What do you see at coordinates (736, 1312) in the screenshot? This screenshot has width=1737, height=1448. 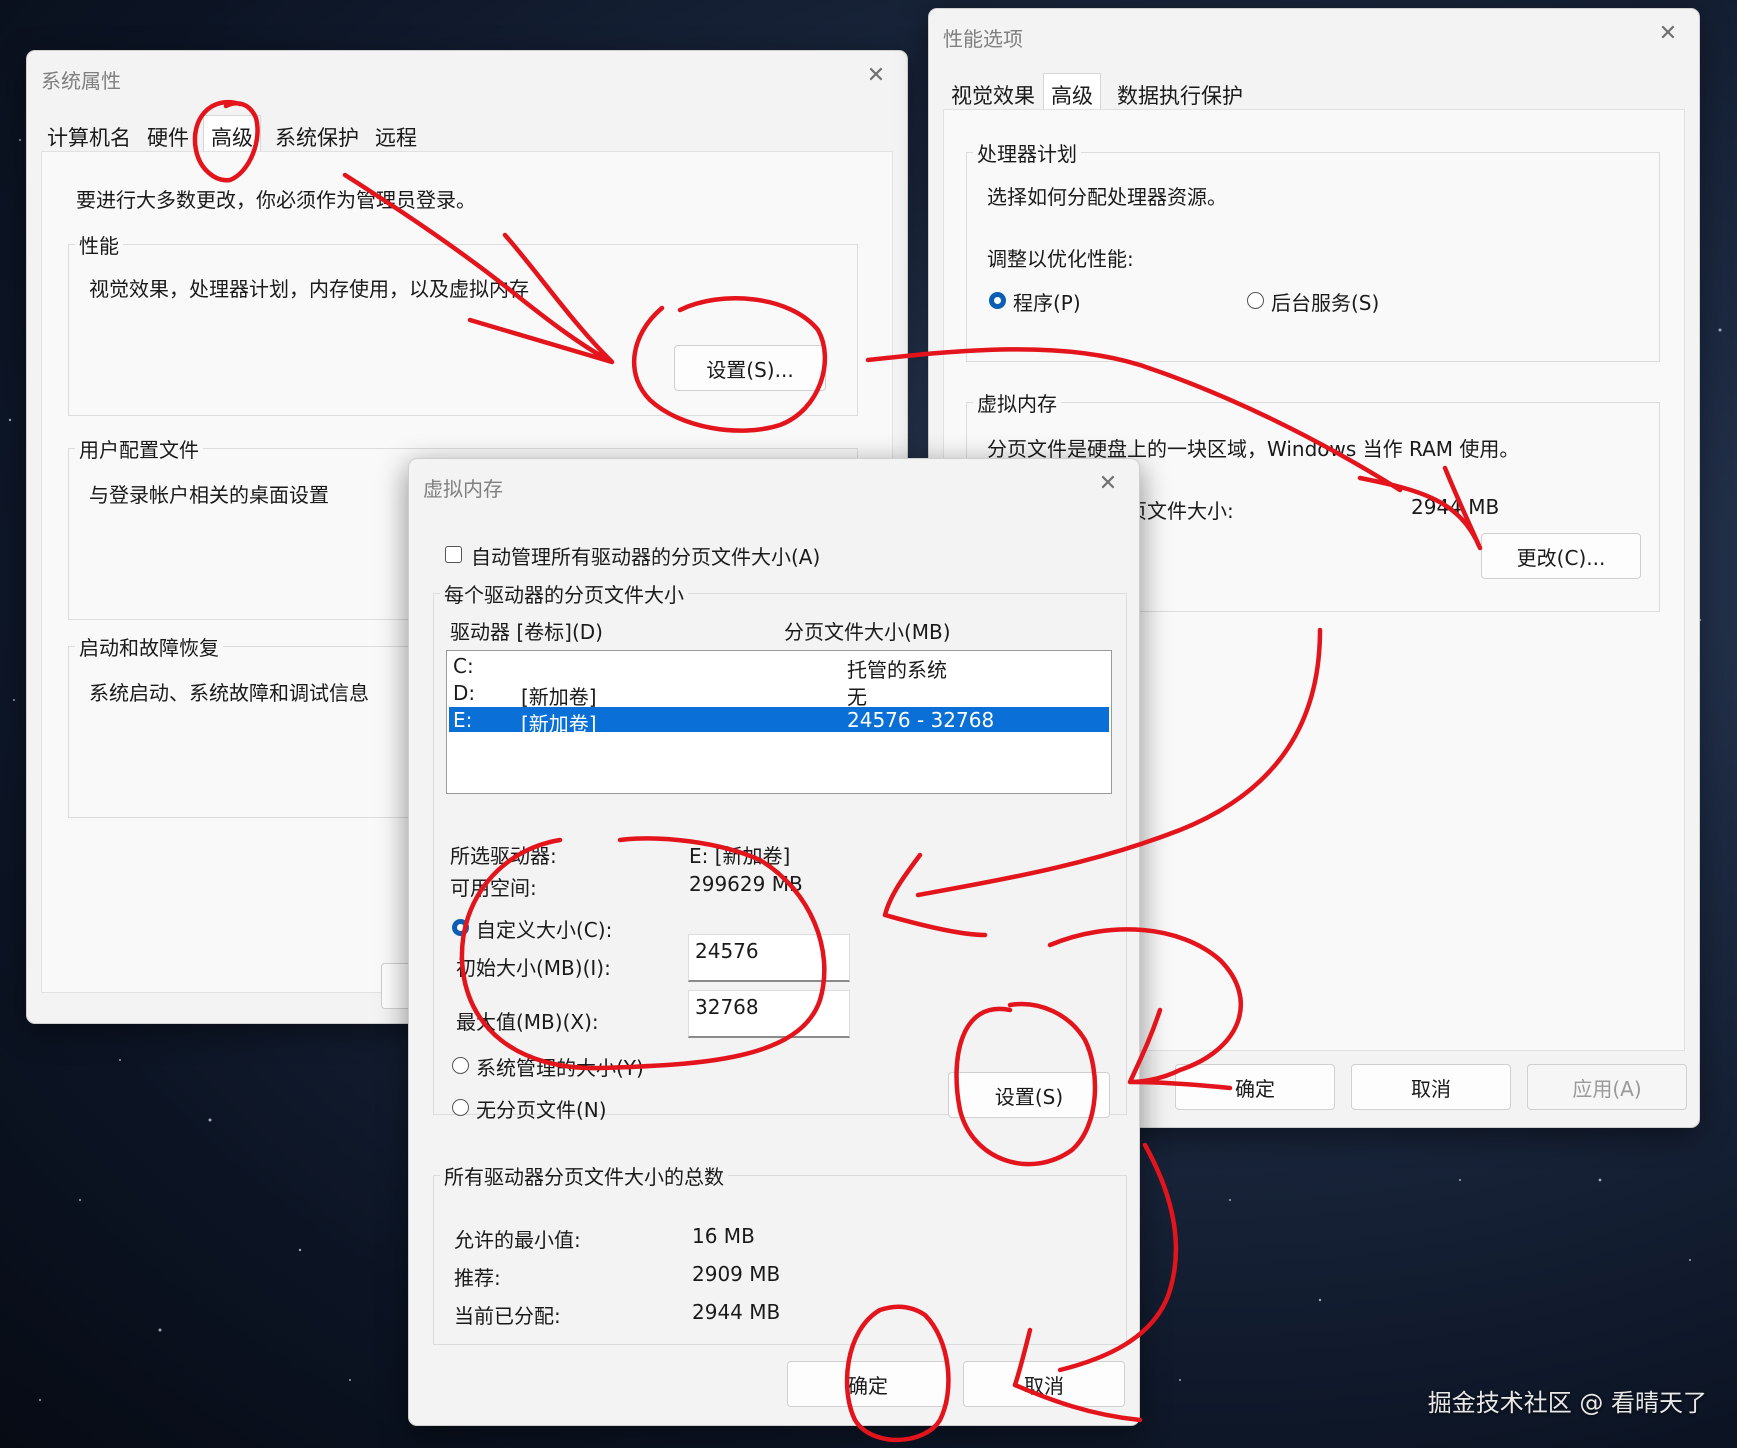 I see `currently-allocated-value: 2944 MB` at bounding box center [736, 1312].